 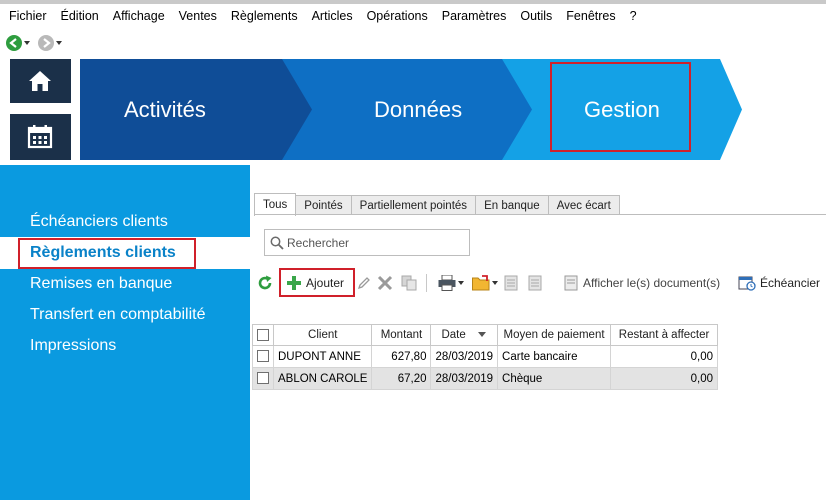 I want to click on menu-reglements: Règlements, so click(x=264, y=16).